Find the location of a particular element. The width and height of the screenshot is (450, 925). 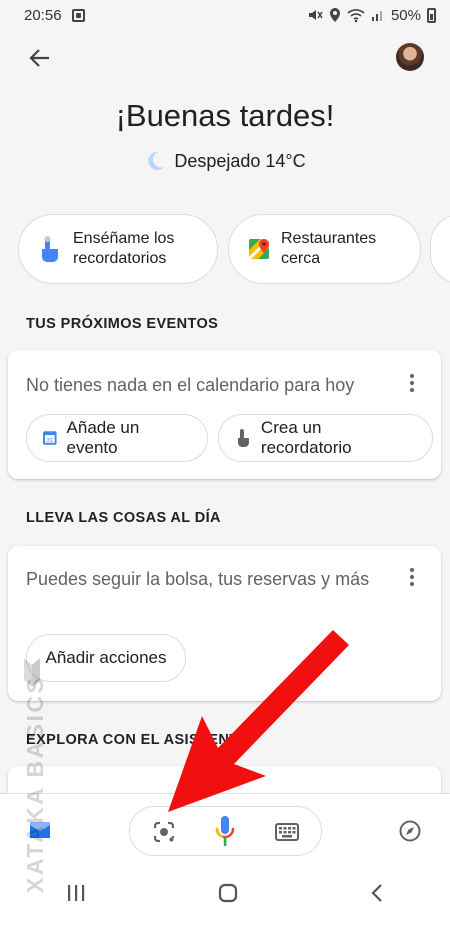

mute-icon is located at coordinates (315, 15).